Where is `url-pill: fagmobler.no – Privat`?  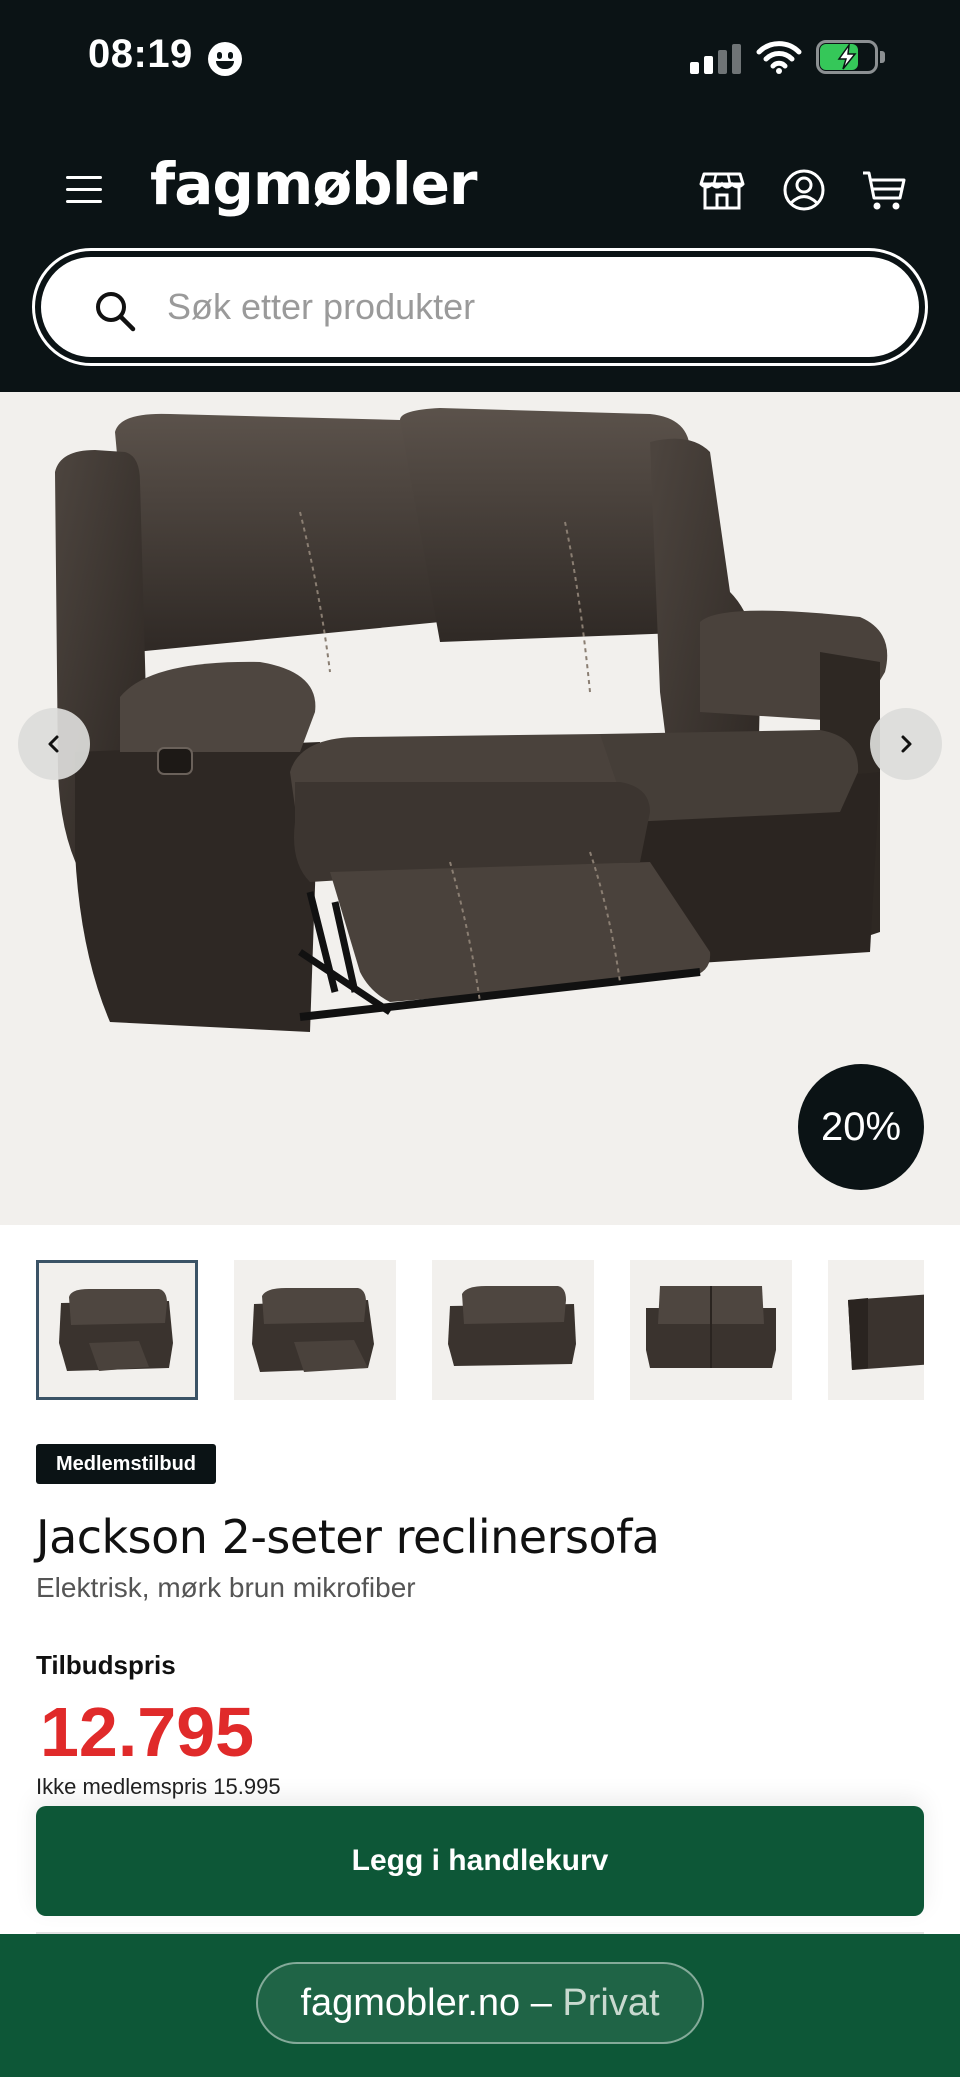
url-pill: fagmobler.no – Privat is located at coordinates (480, 2003).